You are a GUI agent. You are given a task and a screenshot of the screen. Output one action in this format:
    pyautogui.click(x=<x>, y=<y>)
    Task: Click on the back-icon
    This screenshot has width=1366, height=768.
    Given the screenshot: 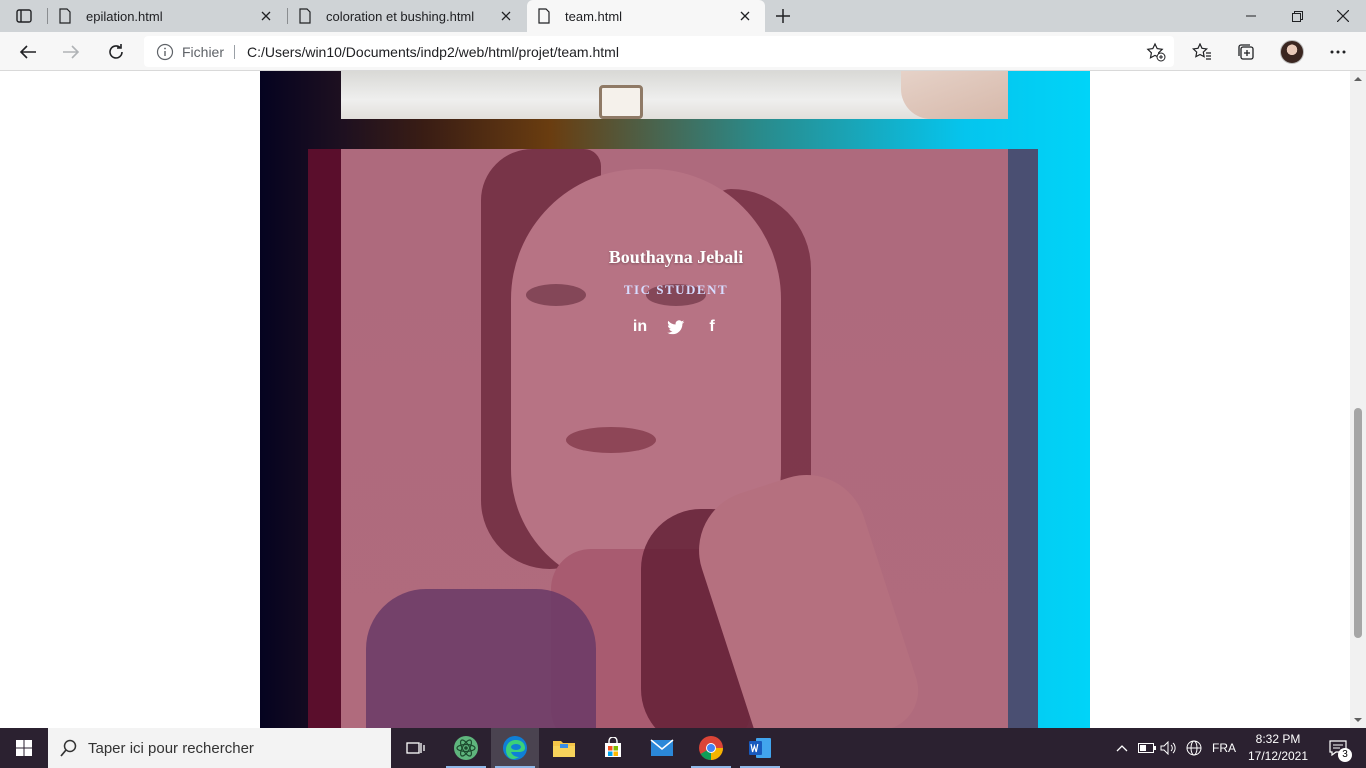 What is the action you would take?
    pyautogui.click(x=27, y=52)
    